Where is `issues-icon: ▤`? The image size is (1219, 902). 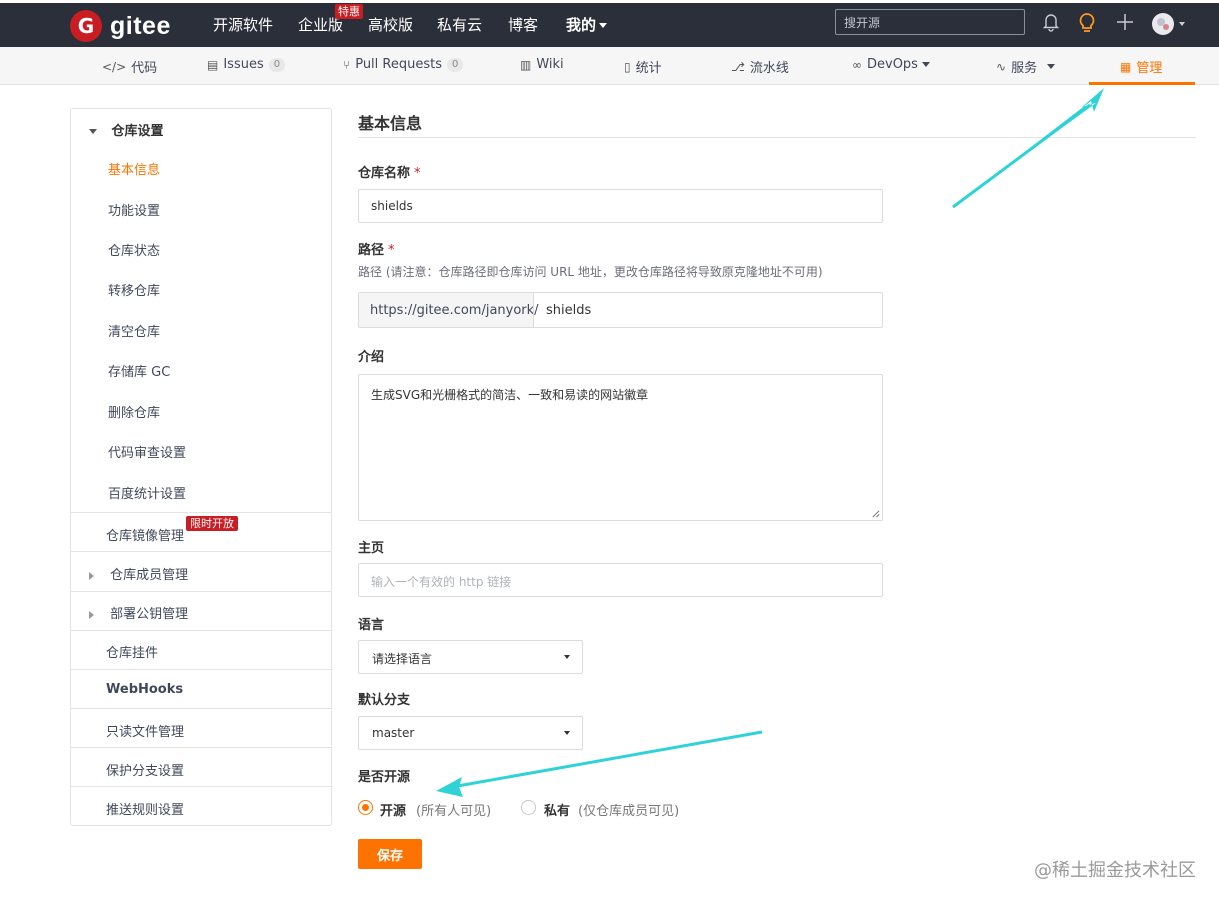 issues-icon: ▤ is located at coordinates (213, 64).